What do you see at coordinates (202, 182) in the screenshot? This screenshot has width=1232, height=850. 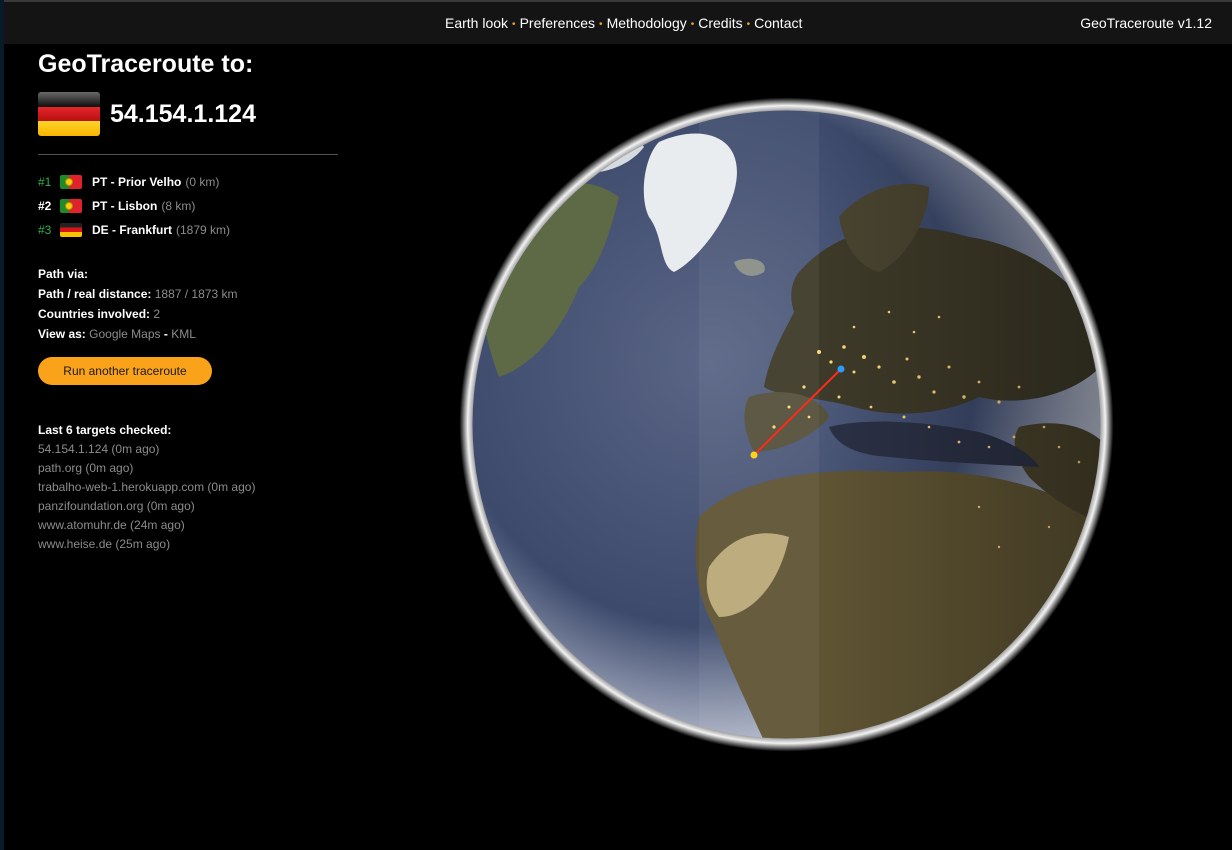 I see `hop-distance: (0 km)` at bounding box center [202, 182].